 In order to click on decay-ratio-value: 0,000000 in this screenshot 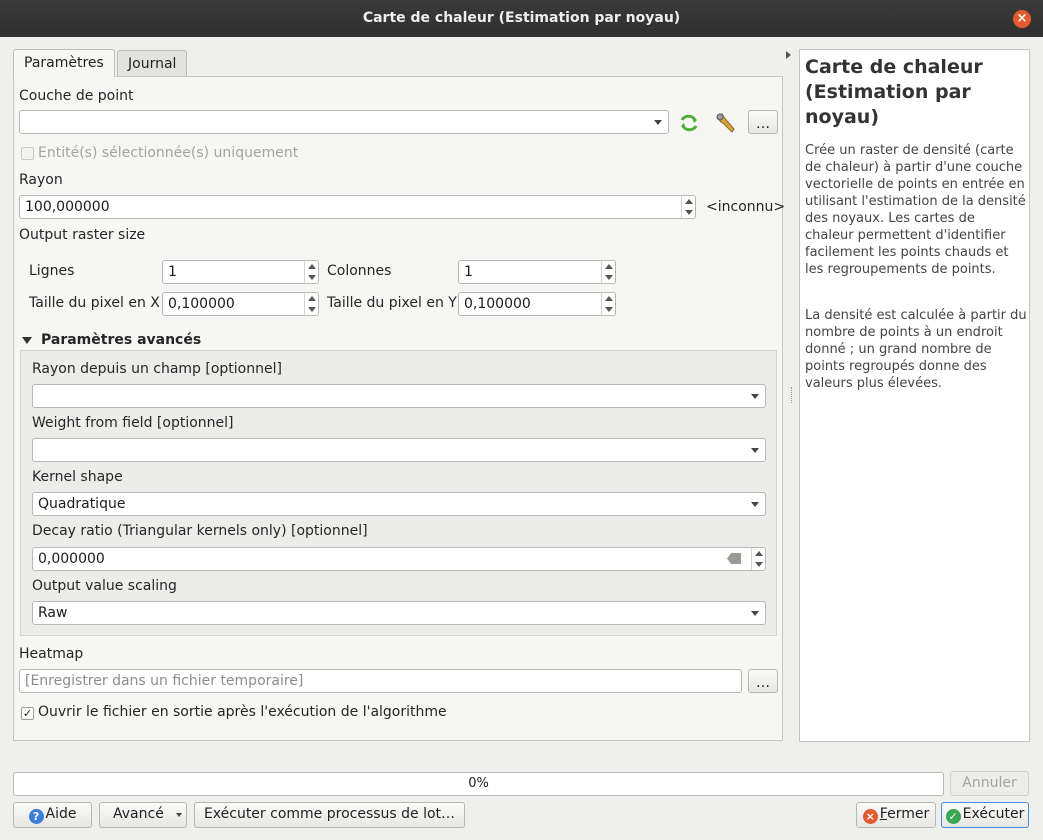, I will do `click(71, 559)`.